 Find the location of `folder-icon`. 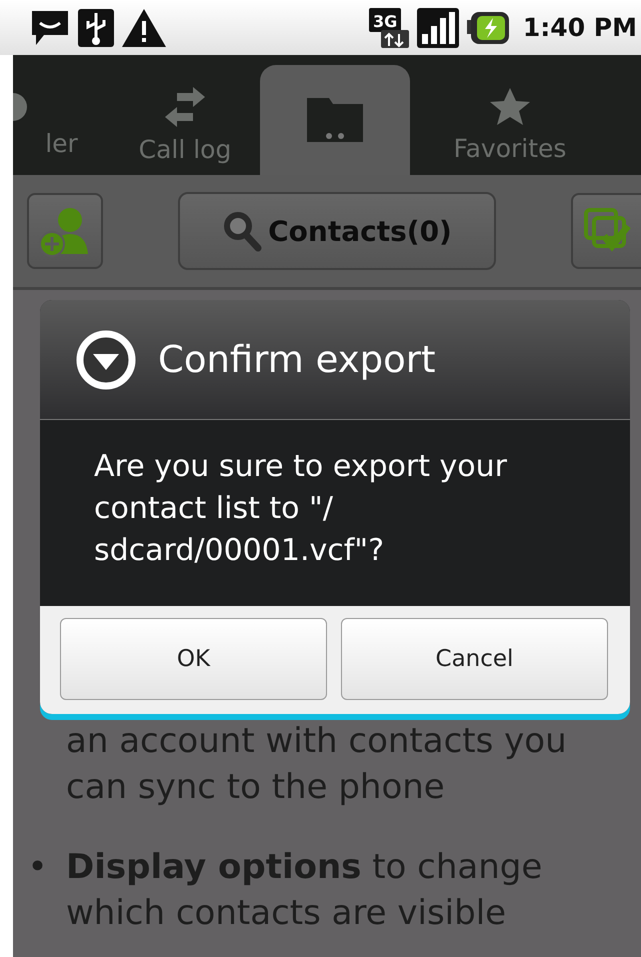

folder-icon is located at coordinates (335, 120).